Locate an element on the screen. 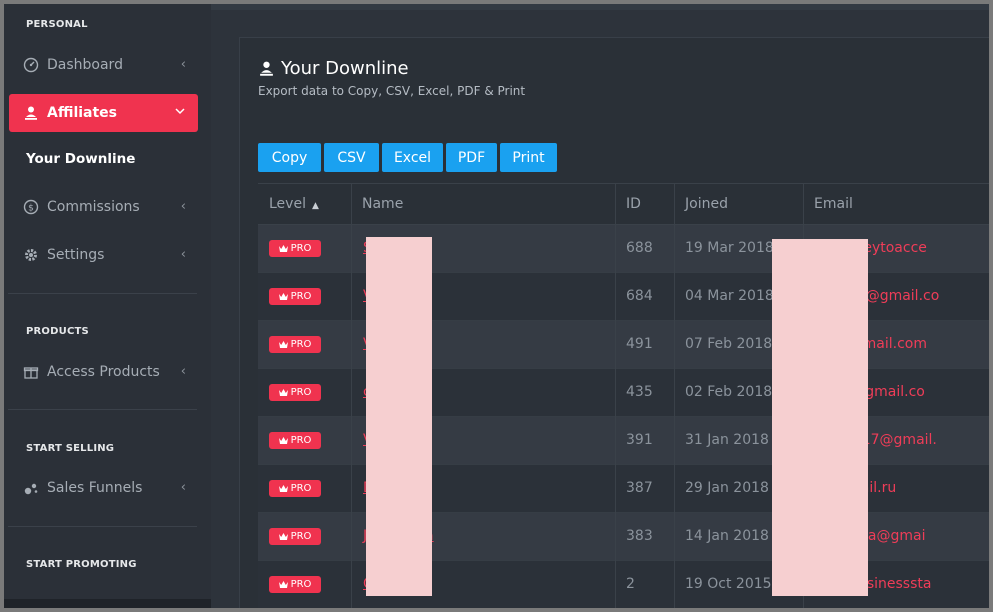 The height and width of the screenshot is (612, 993). column-header-level: Level ▲ is located at coordinates (294, 204).